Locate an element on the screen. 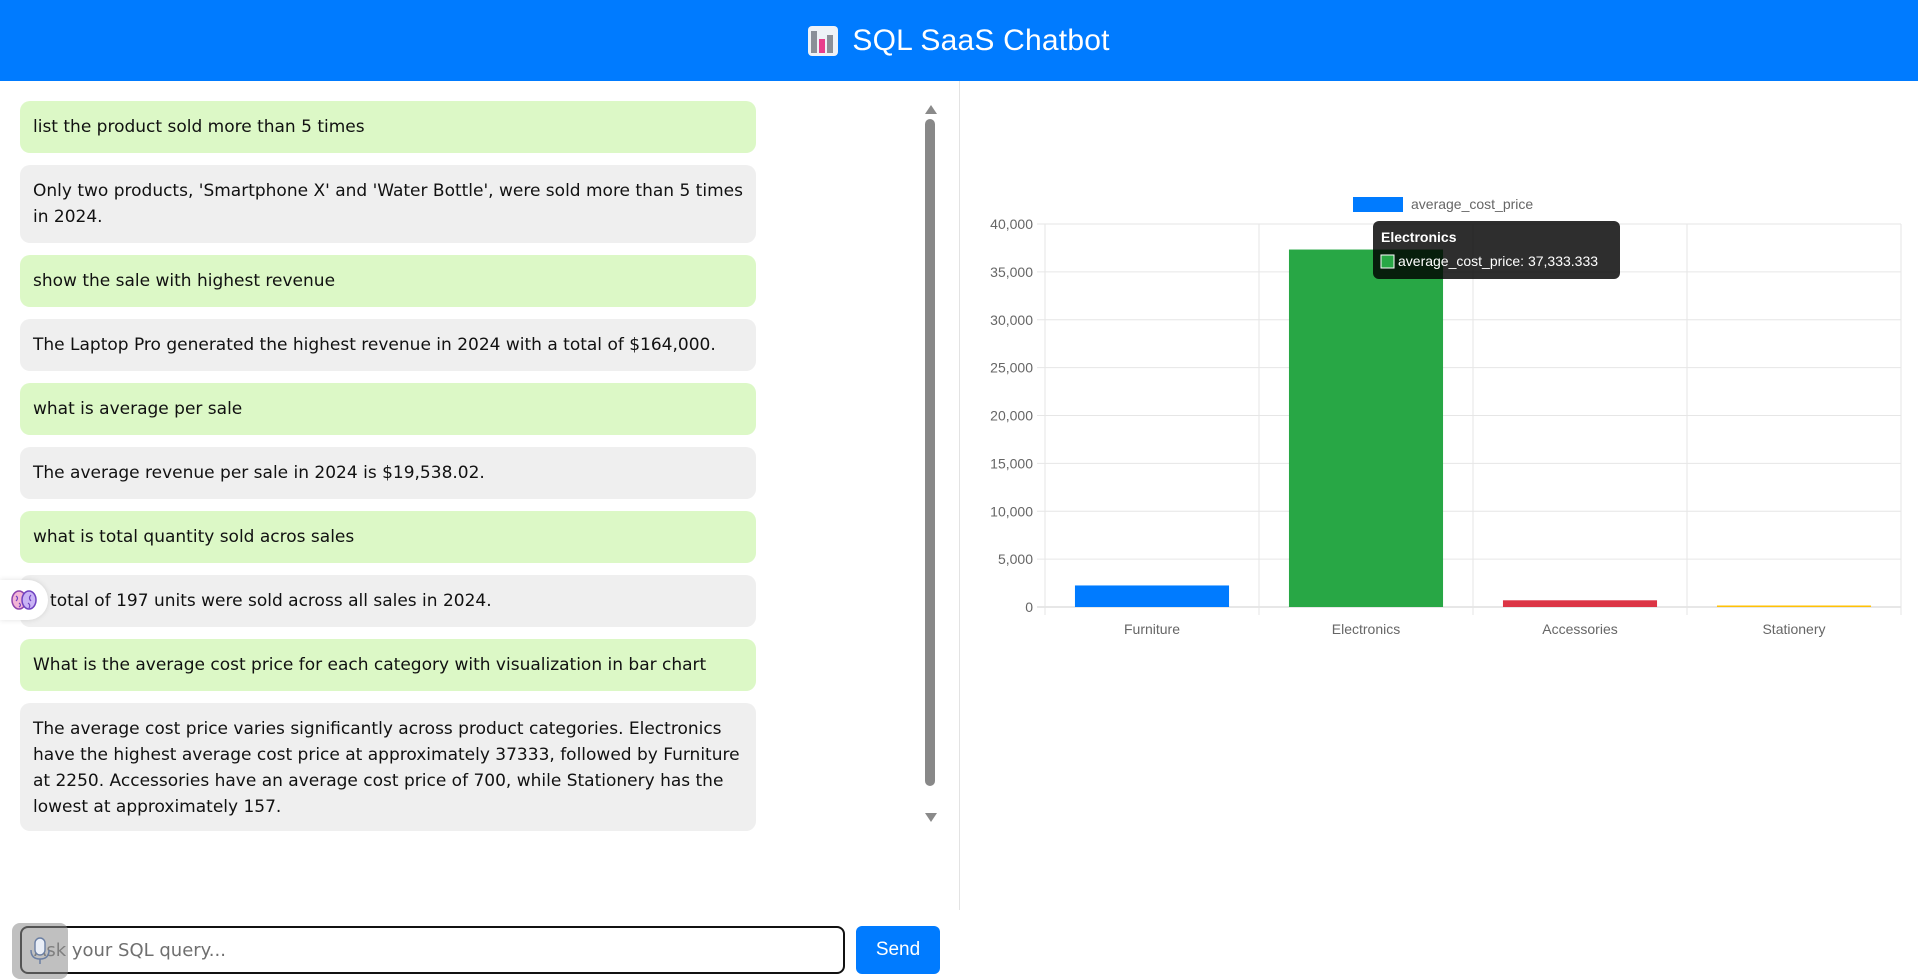 The width and height of the screenshot is (1918, 979). y-tick-label: 5,000 is located at coordinates (1015, 559).